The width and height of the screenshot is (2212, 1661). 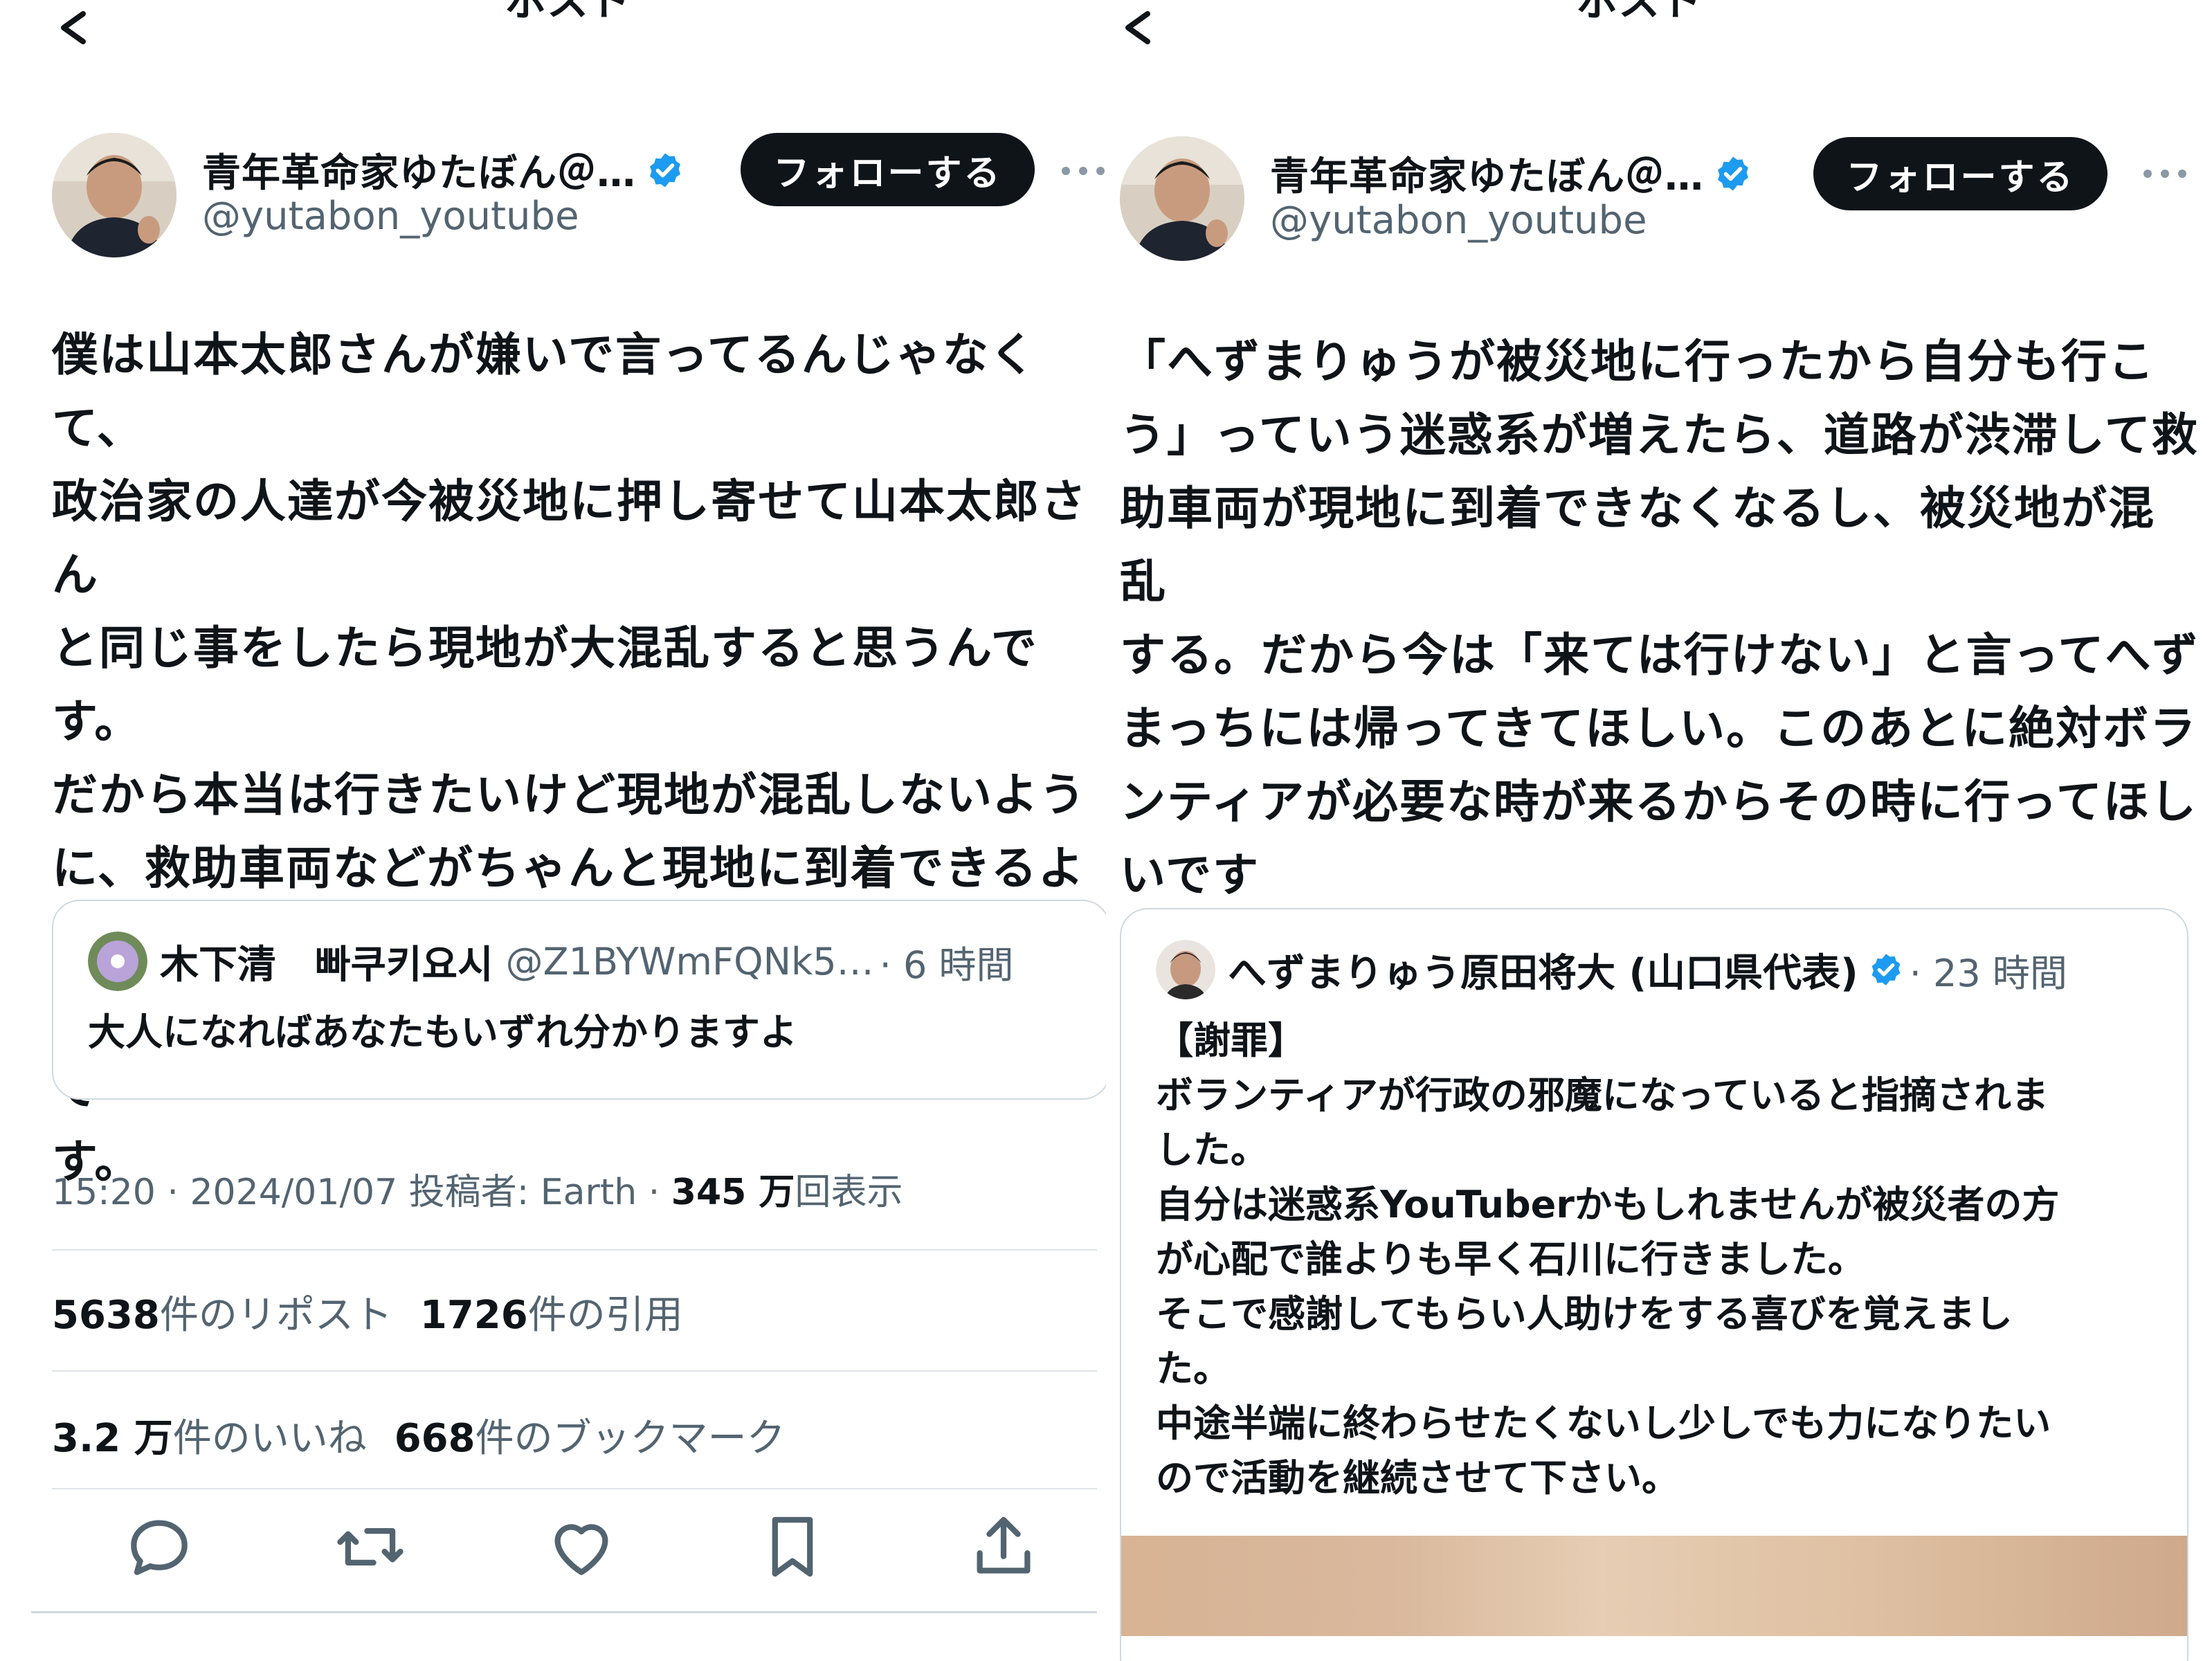 What do you see at coordinates (630, 1438) in the screenshot?
I see `bookmark-label: 件のブックマーク` at bounding box center [630, 1438].